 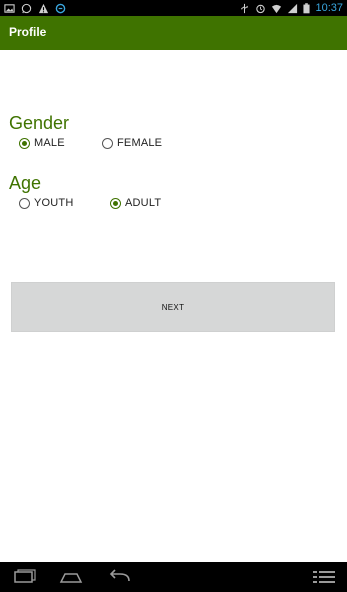 What do you see at coordinates (26, 8) in the screenshot?
I see `whatsapp-icon` at bounding box center [26, 8].